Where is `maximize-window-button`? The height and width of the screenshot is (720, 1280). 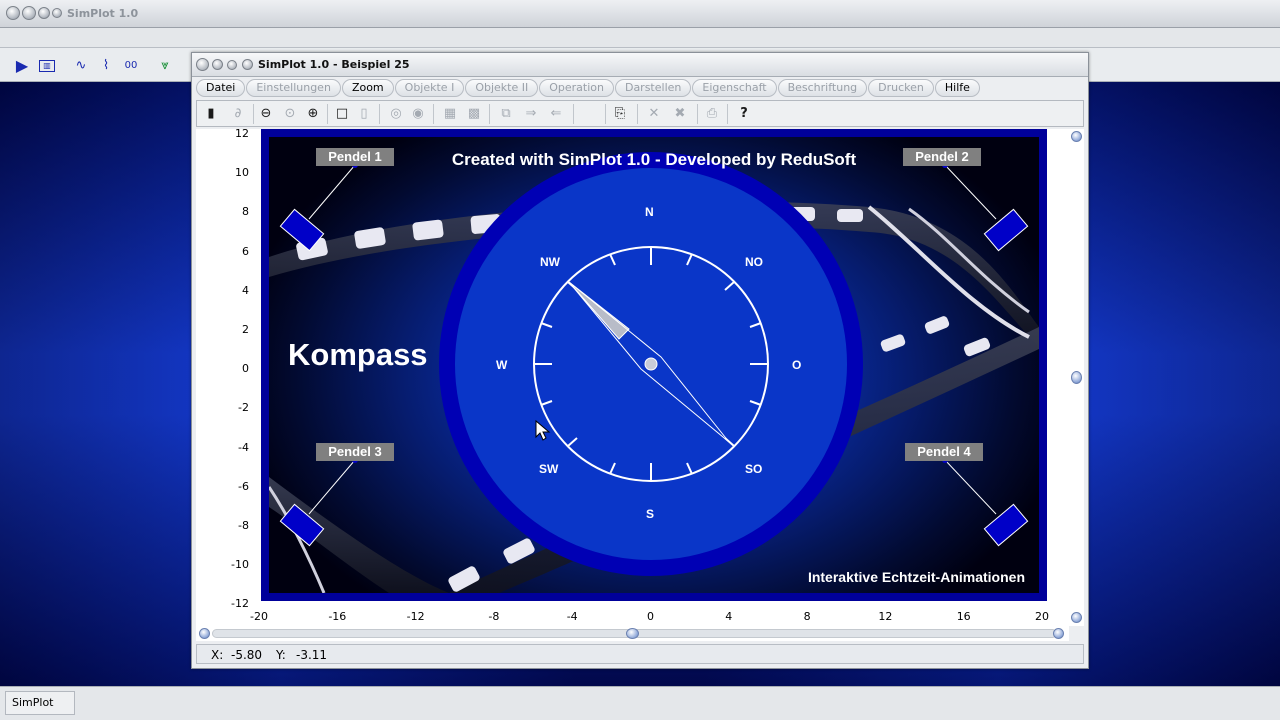 maximize-window-button is located at coordinates (44, 13).